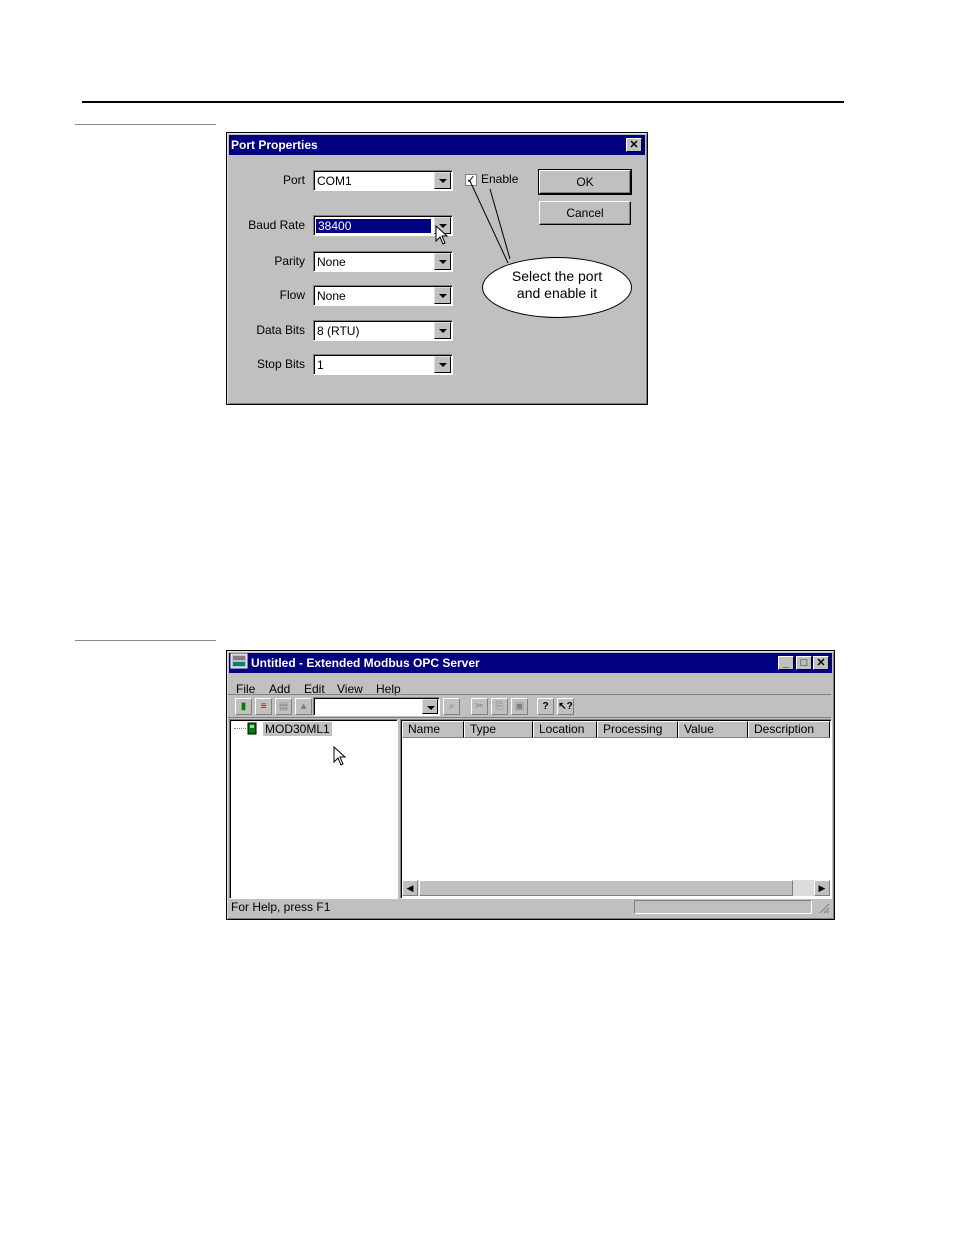 The image size is (954, 1235). Describe the element at coordinates (786, 663) in the screenshot. I see `minimize-icon: _` at that location.